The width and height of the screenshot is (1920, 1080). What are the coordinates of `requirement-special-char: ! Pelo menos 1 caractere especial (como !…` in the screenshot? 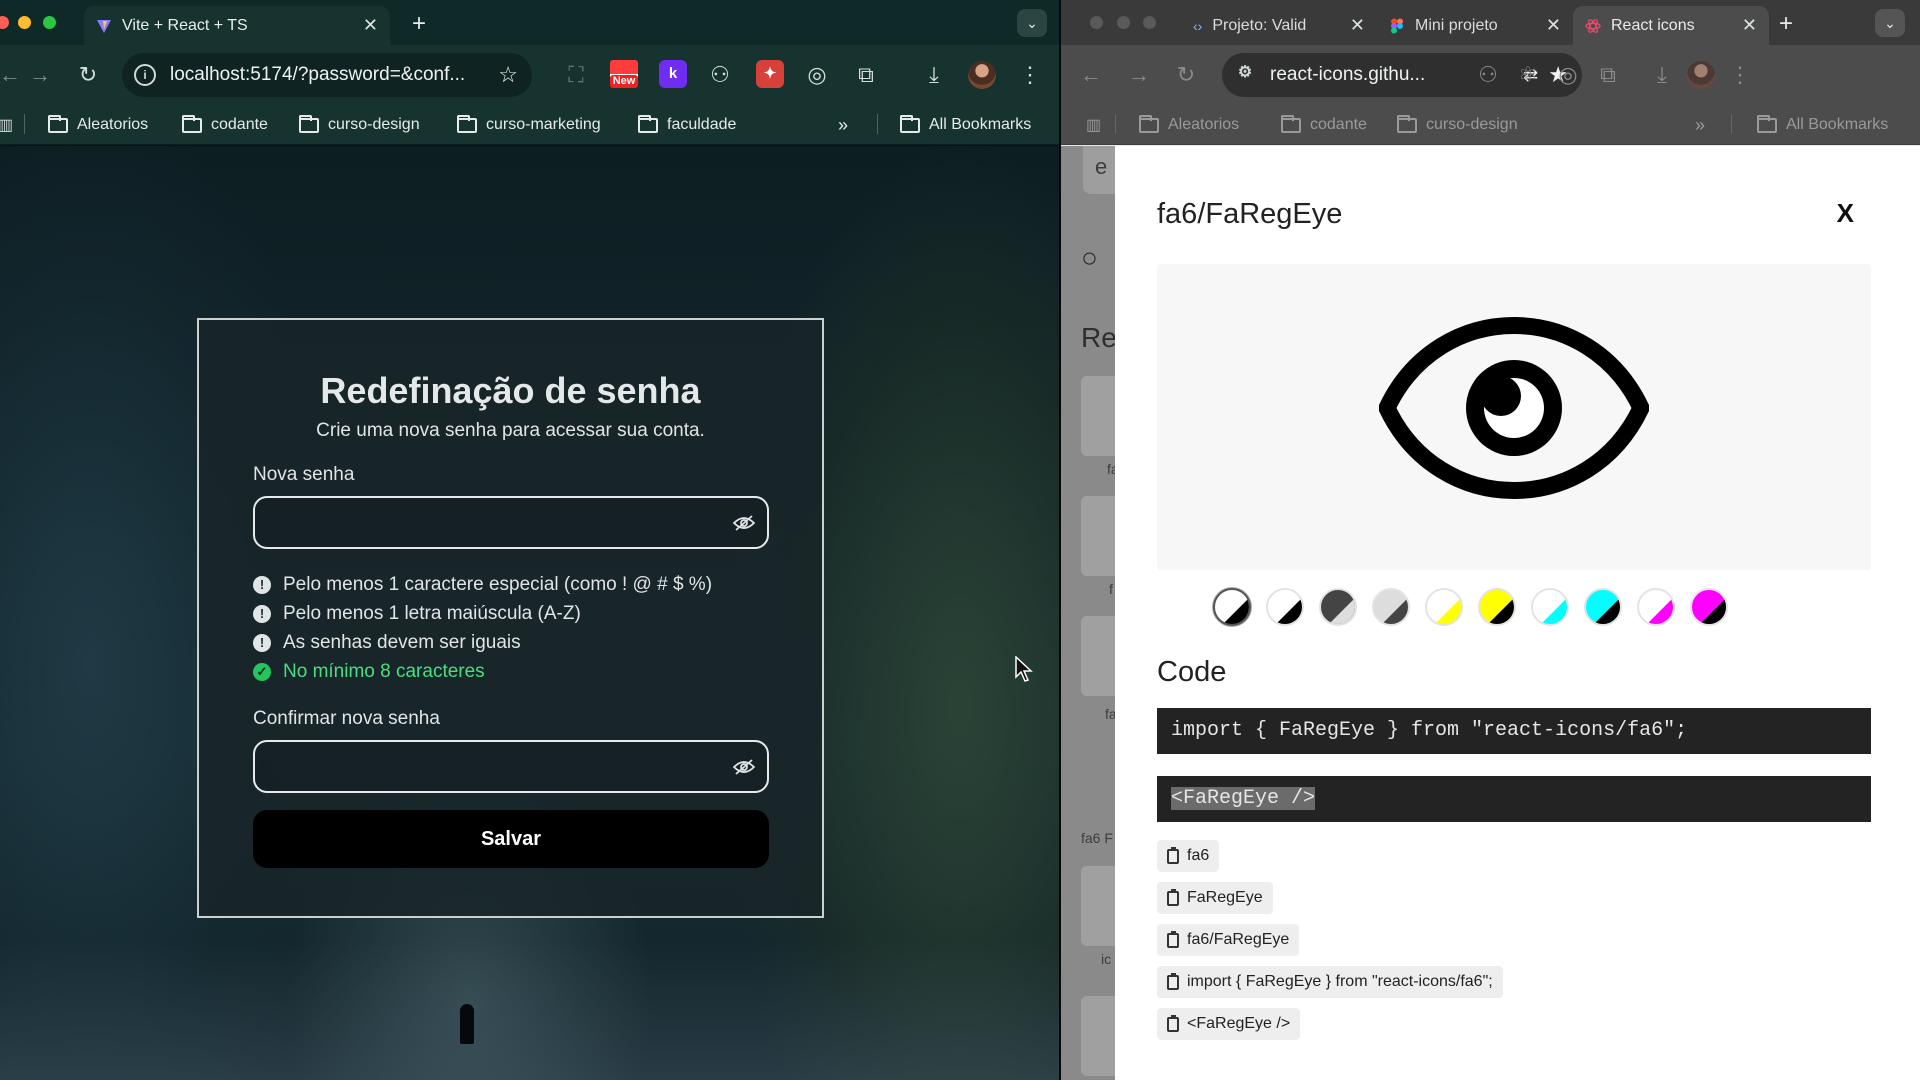 It's located at (482, 585).